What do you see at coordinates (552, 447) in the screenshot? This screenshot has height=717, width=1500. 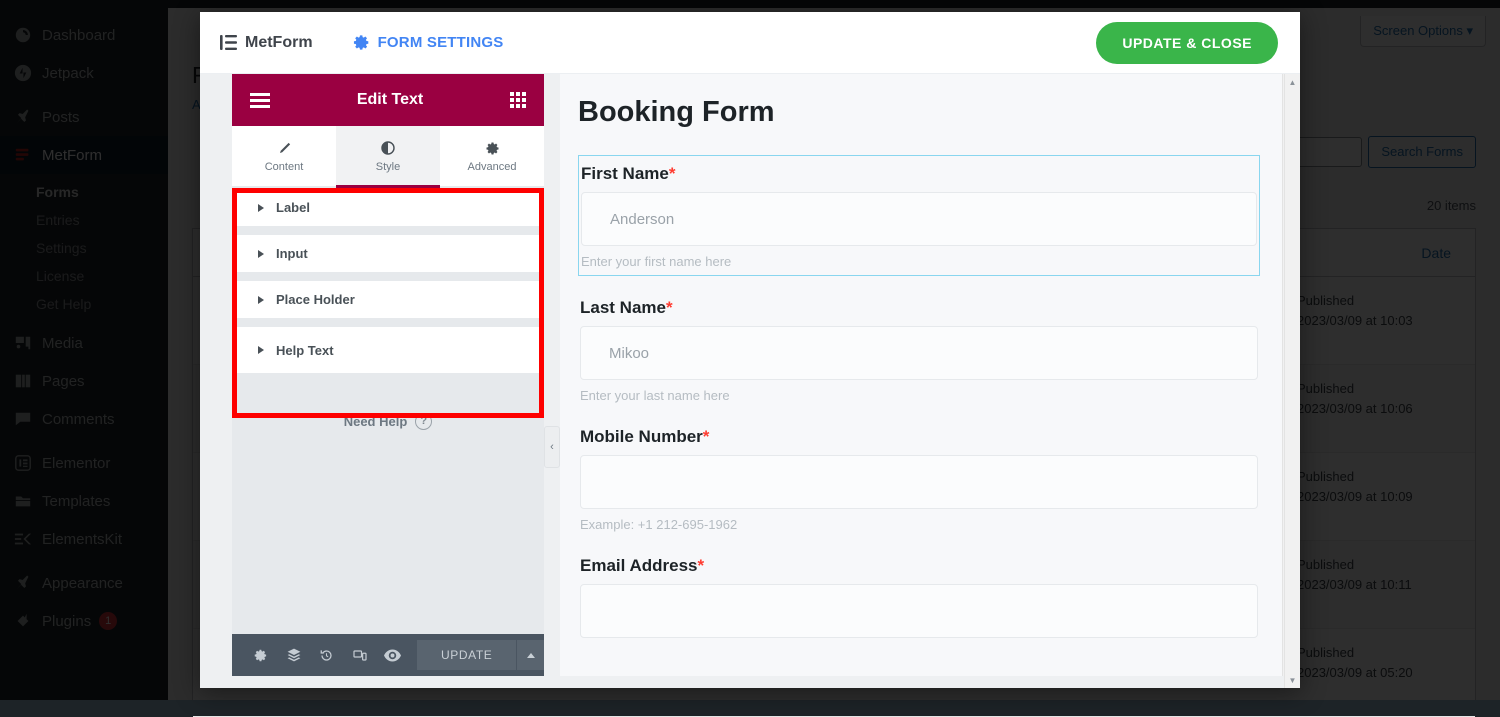 I see `panel-collapse-toggle: ‹` at bounding box center [552, 447].